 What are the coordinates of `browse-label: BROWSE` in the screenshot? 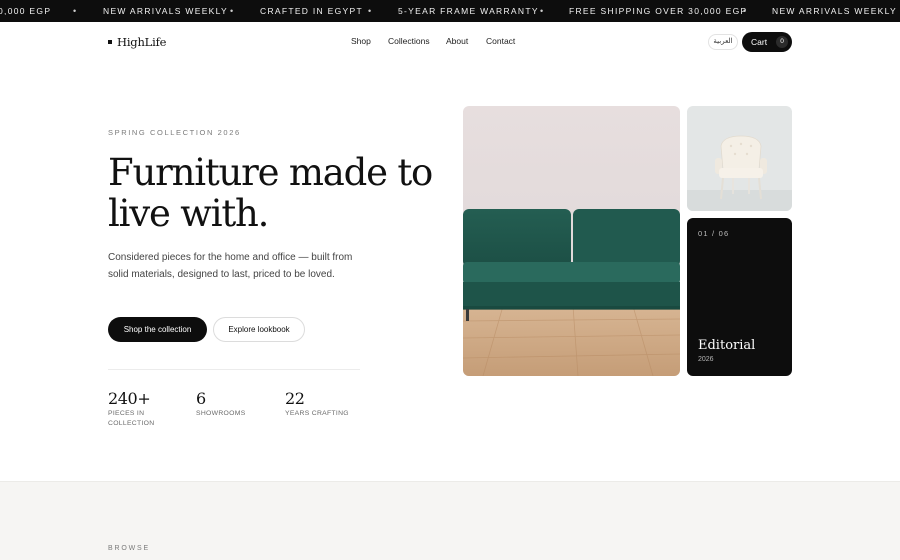 It's located at (129, 548).